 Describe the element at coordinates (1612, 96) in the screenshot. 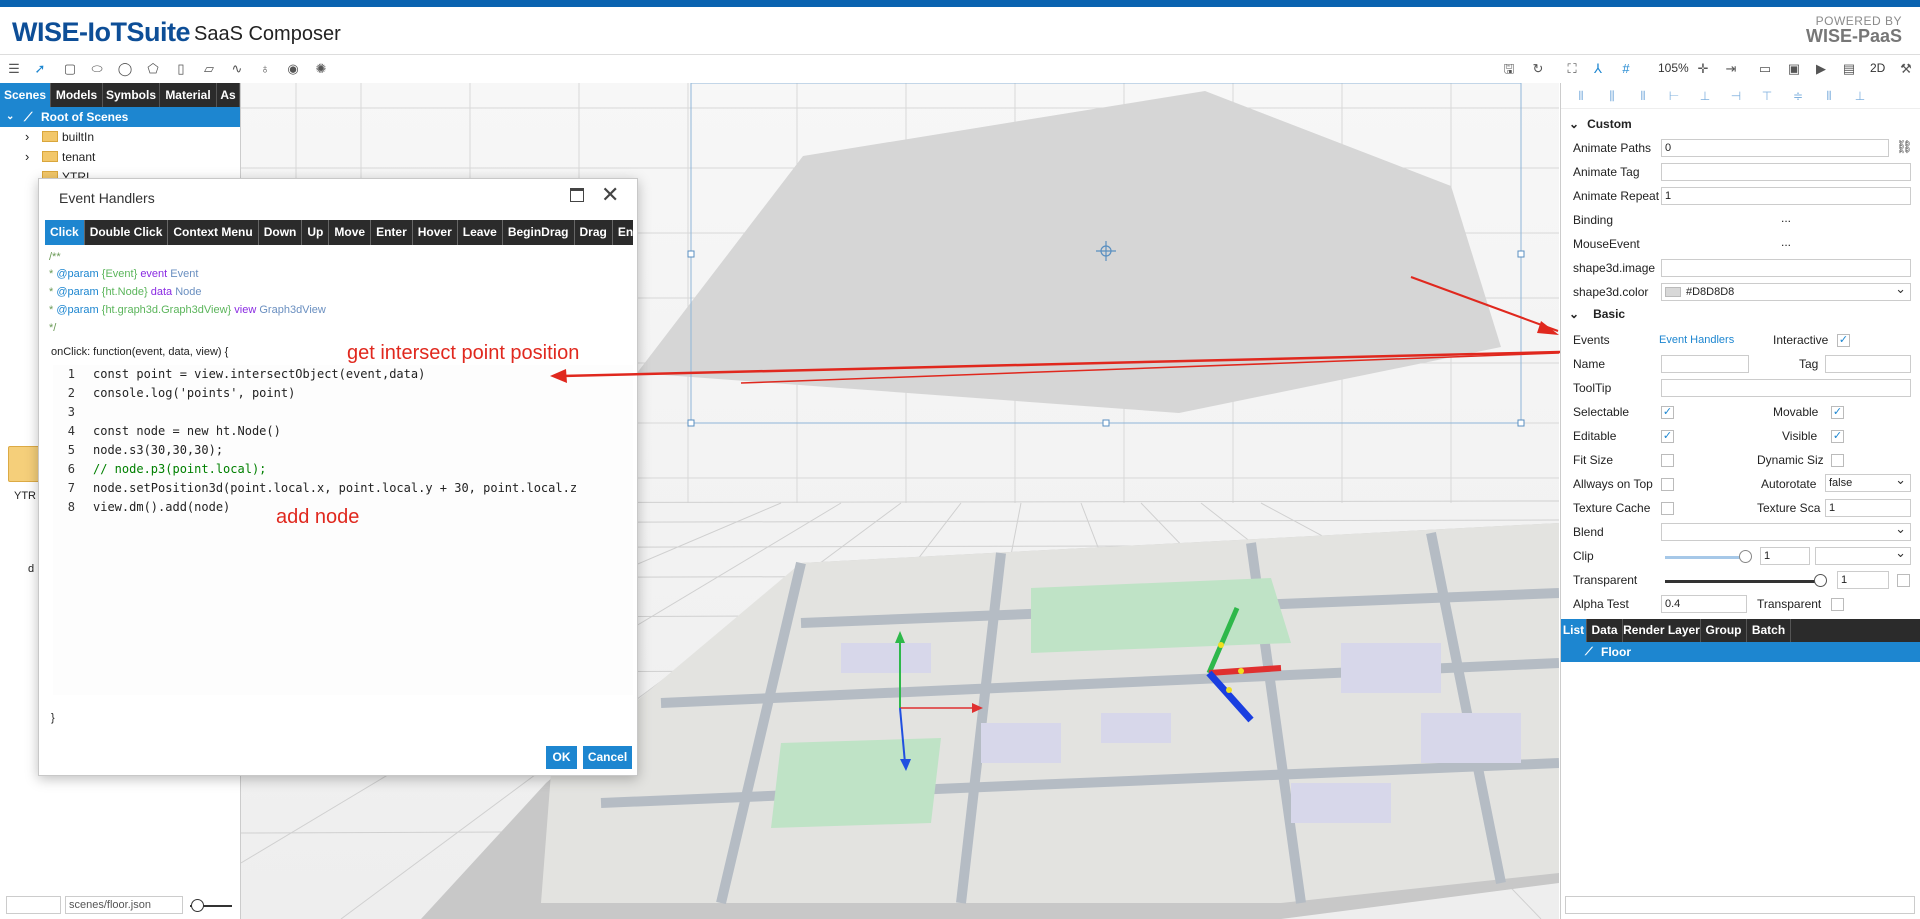

I see `align-middle-icon: ⫼` at that location.